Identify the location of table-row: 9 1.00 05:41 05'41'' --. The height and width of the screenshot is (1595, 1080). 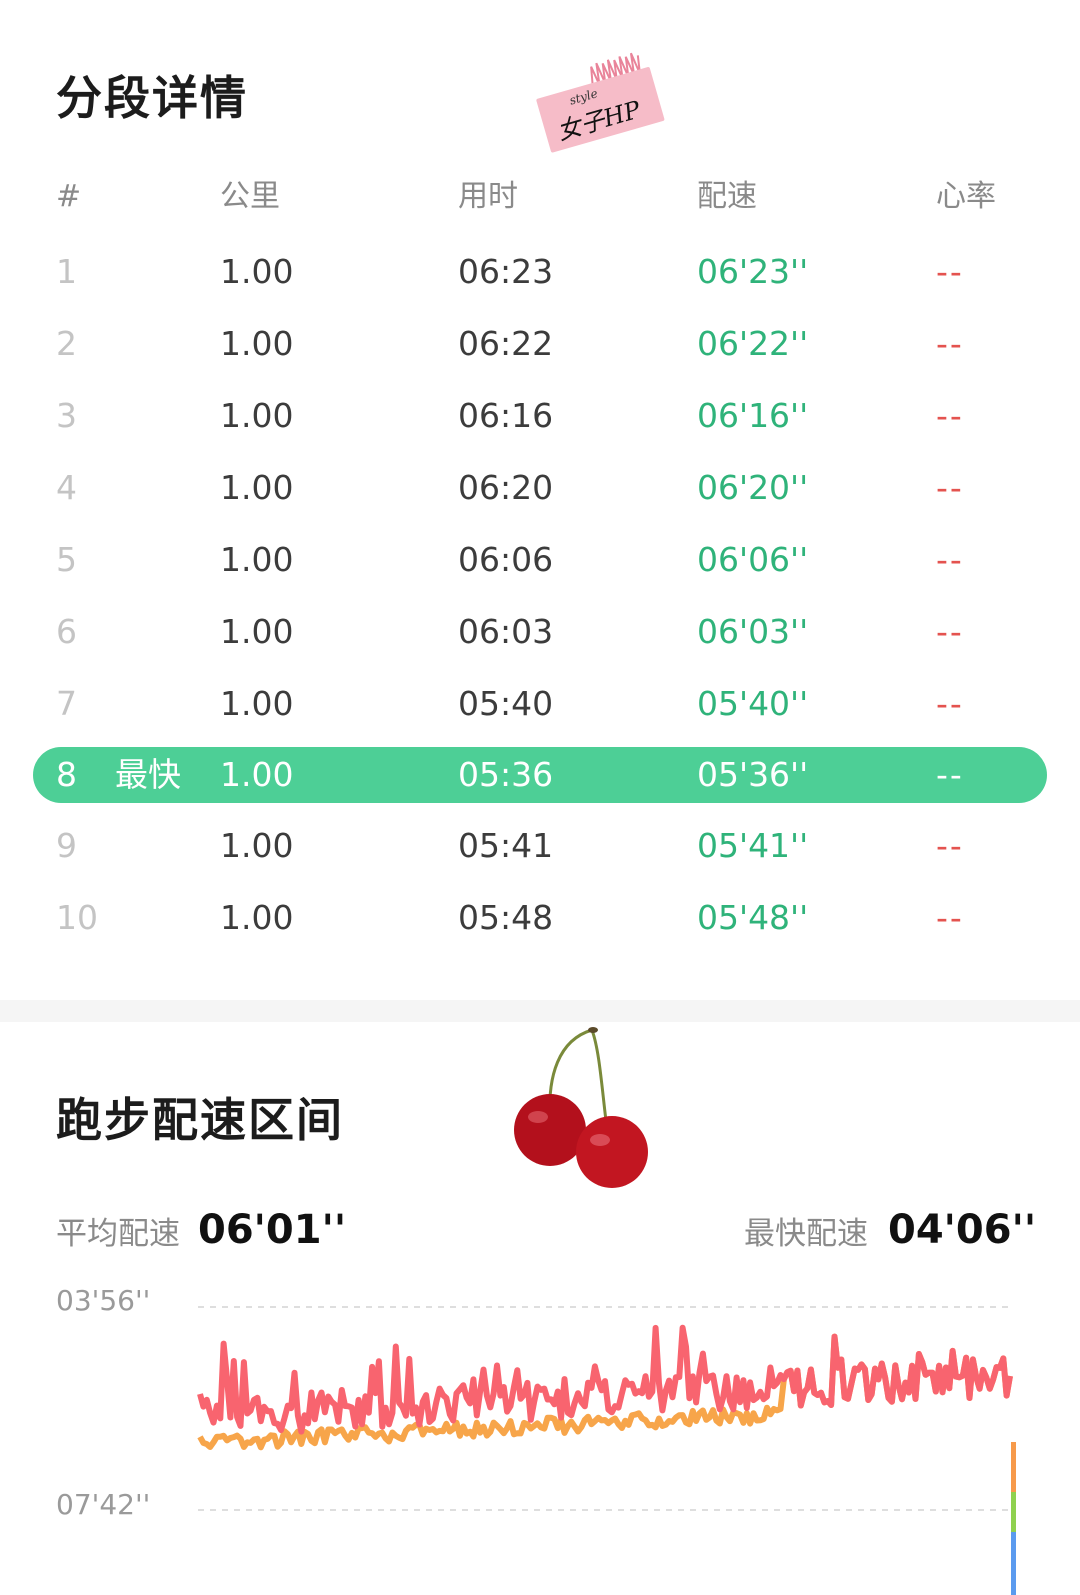
(540, 846).